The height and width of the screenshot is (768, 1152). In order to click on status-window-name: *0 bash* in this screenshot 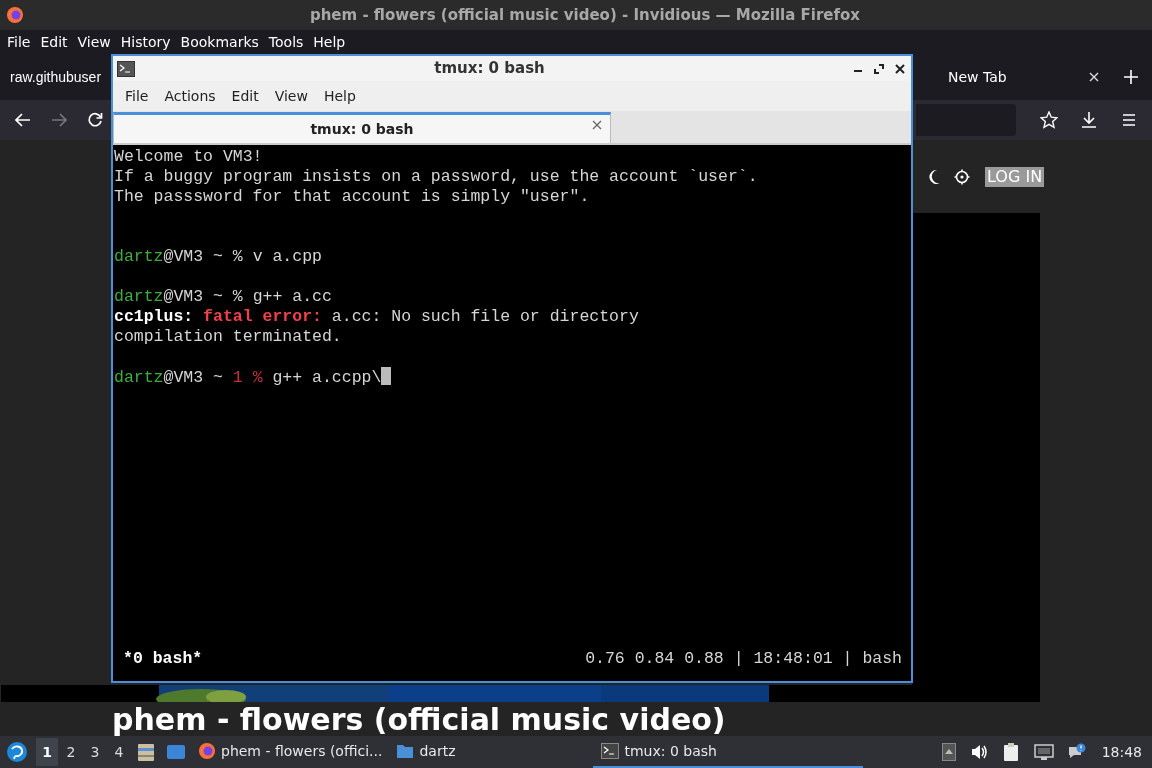, I will do `click(163, 659)`.